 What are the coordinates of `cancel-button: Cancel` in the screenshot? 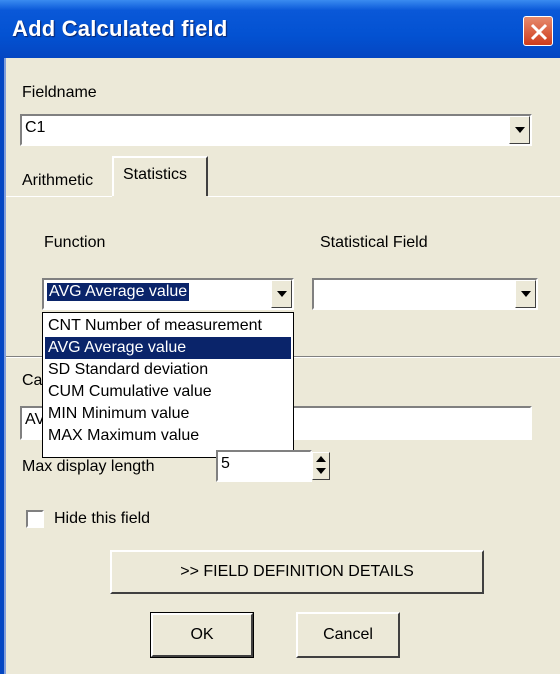 It's located at (348, 635).